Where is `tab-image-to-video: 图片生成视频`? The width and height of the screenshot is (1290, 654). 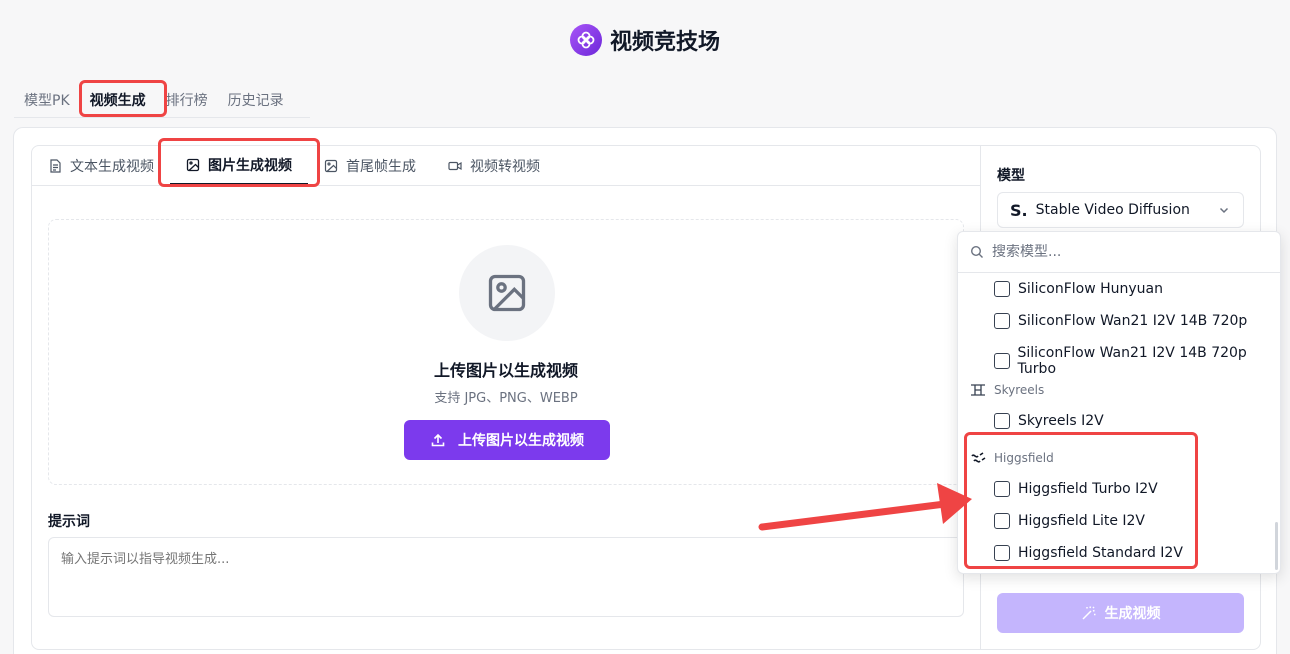 tab-image-to-video: 图片生成视频 is located at coordinates (239, 165).